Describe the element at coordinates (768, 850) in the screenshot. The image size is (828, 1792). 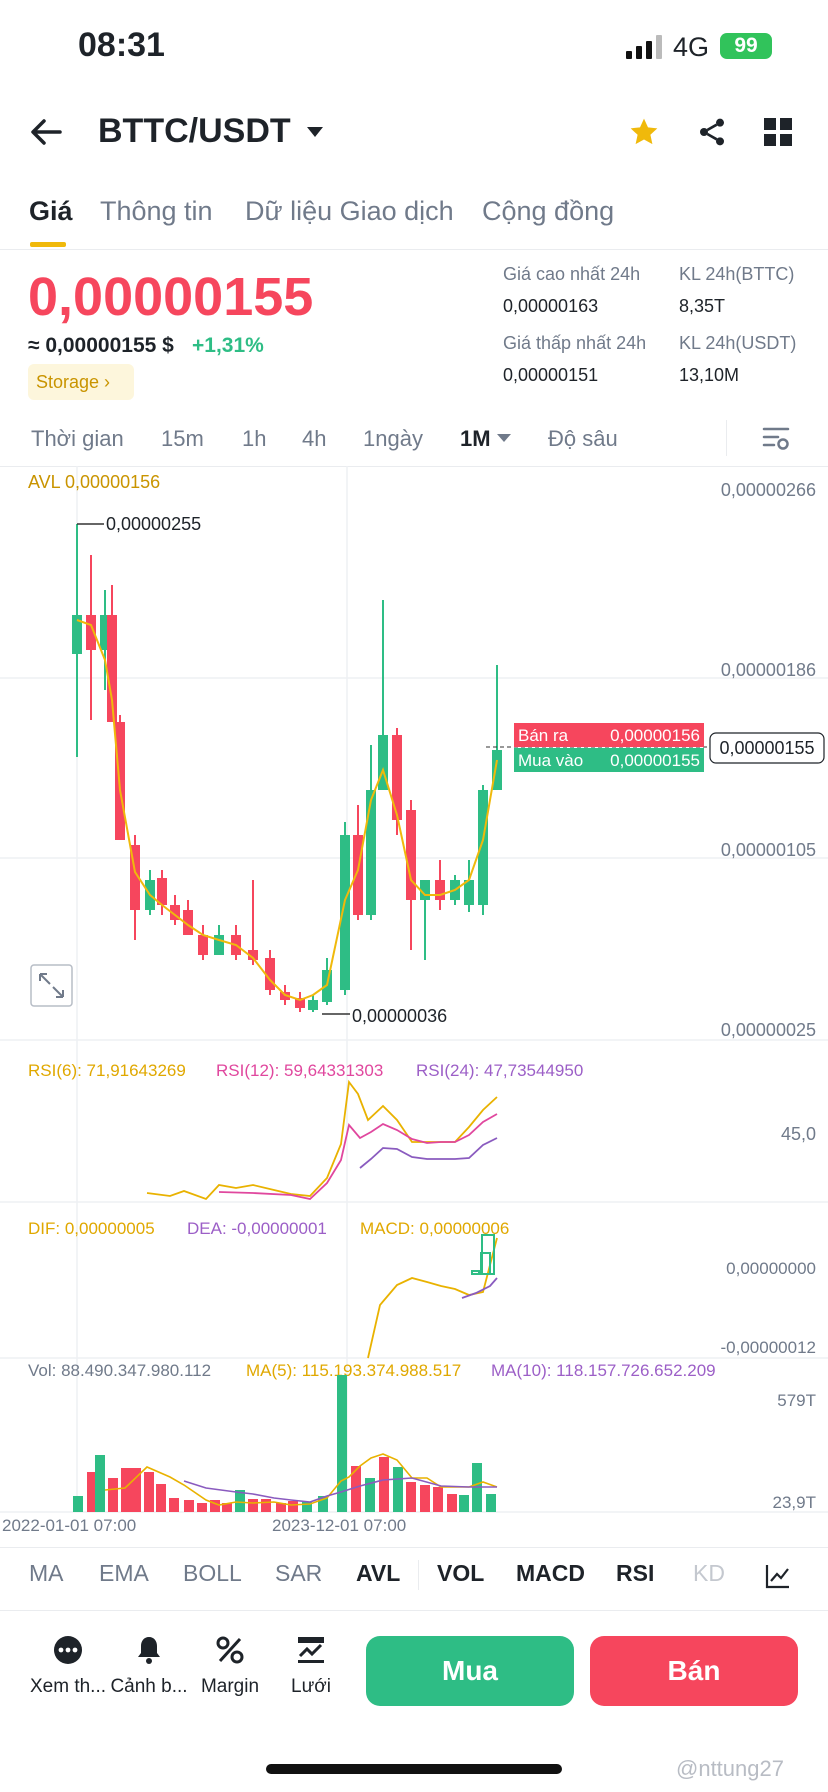
I see `price-axis-label: 0,00000105` at that location.